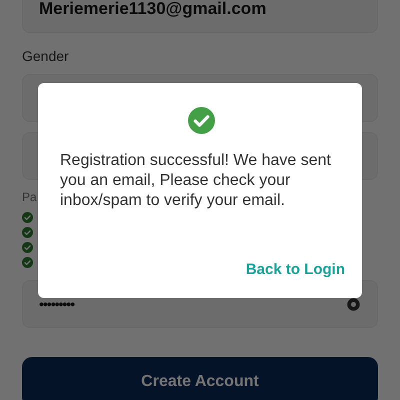 The height and width of the screenshot is (400, 400). Describe the element at coordinates (295, 269) in the screenshot. I see `back-to-login-link: Back to Login` at that location.